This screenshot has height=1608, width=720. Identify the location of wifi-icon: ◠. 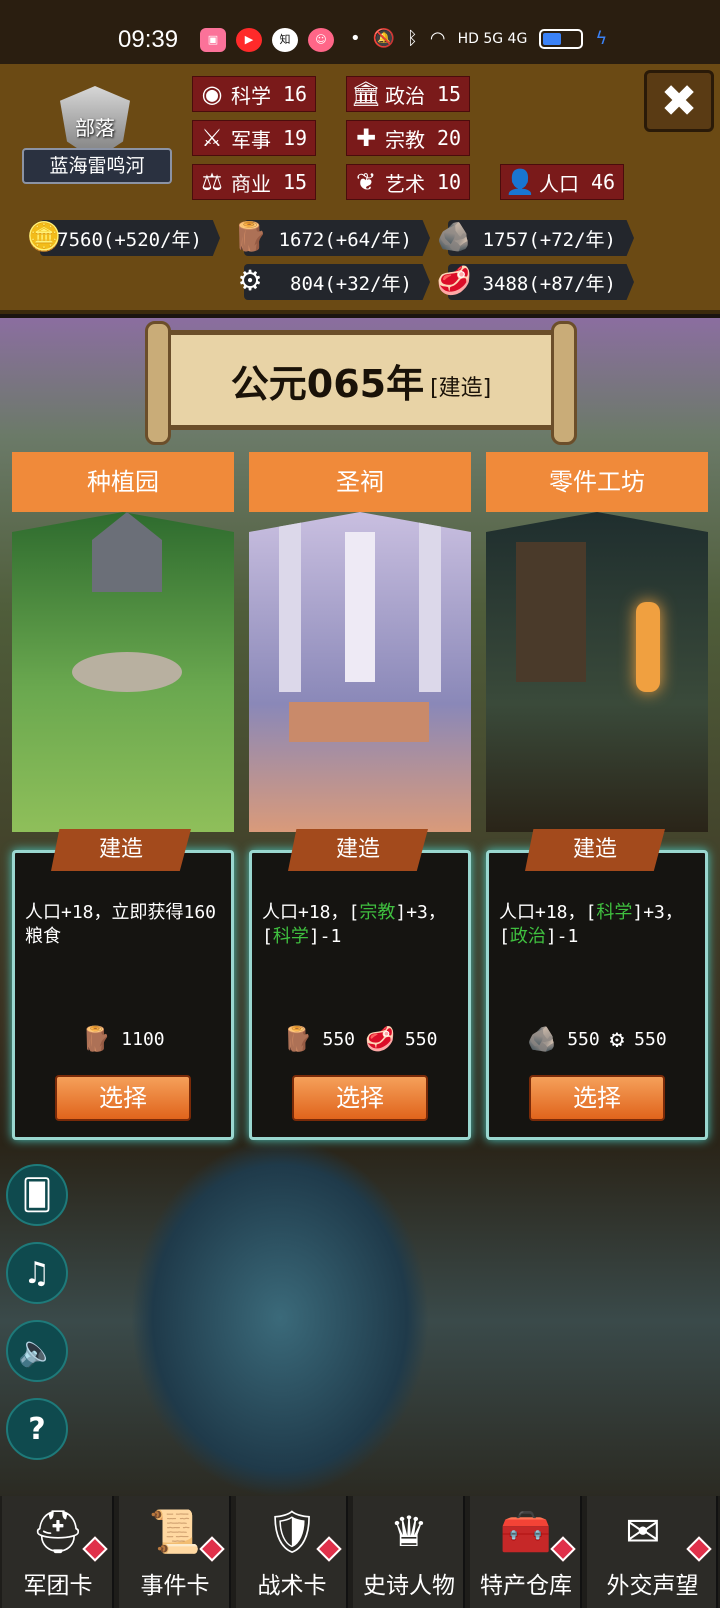
(437, 38).